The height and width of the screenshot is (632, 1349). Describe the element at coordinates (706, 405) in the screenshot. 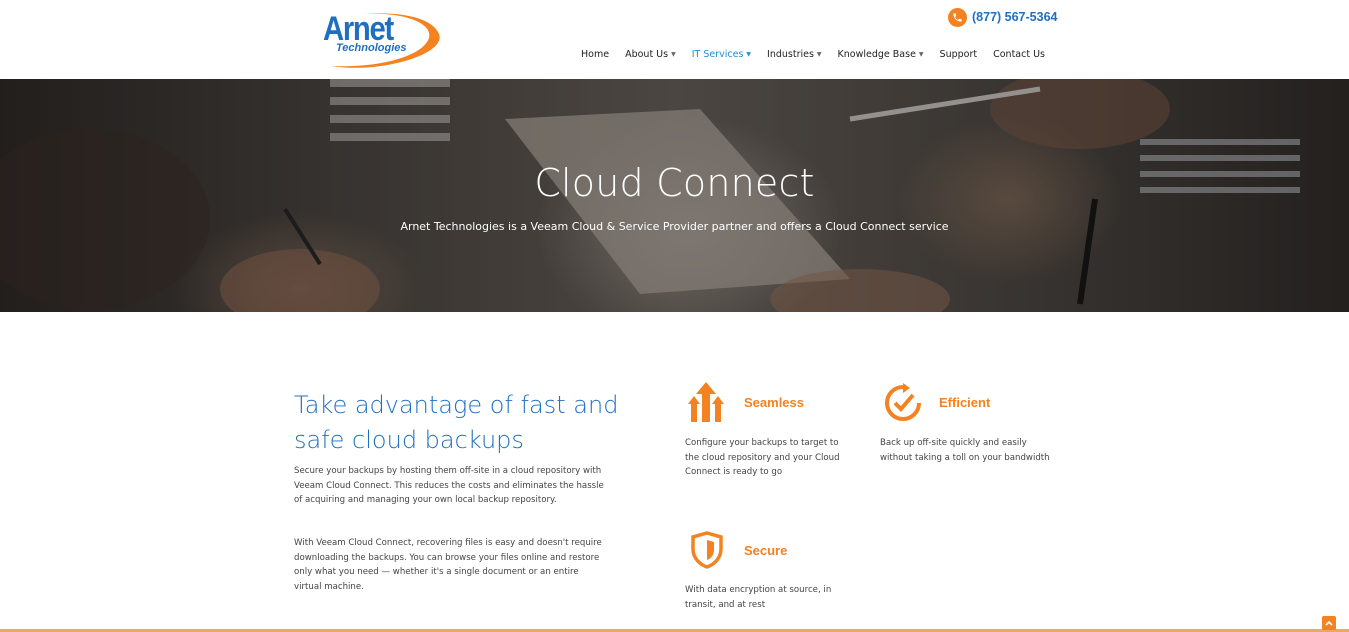

I see `arrows-up-icon` at that location.